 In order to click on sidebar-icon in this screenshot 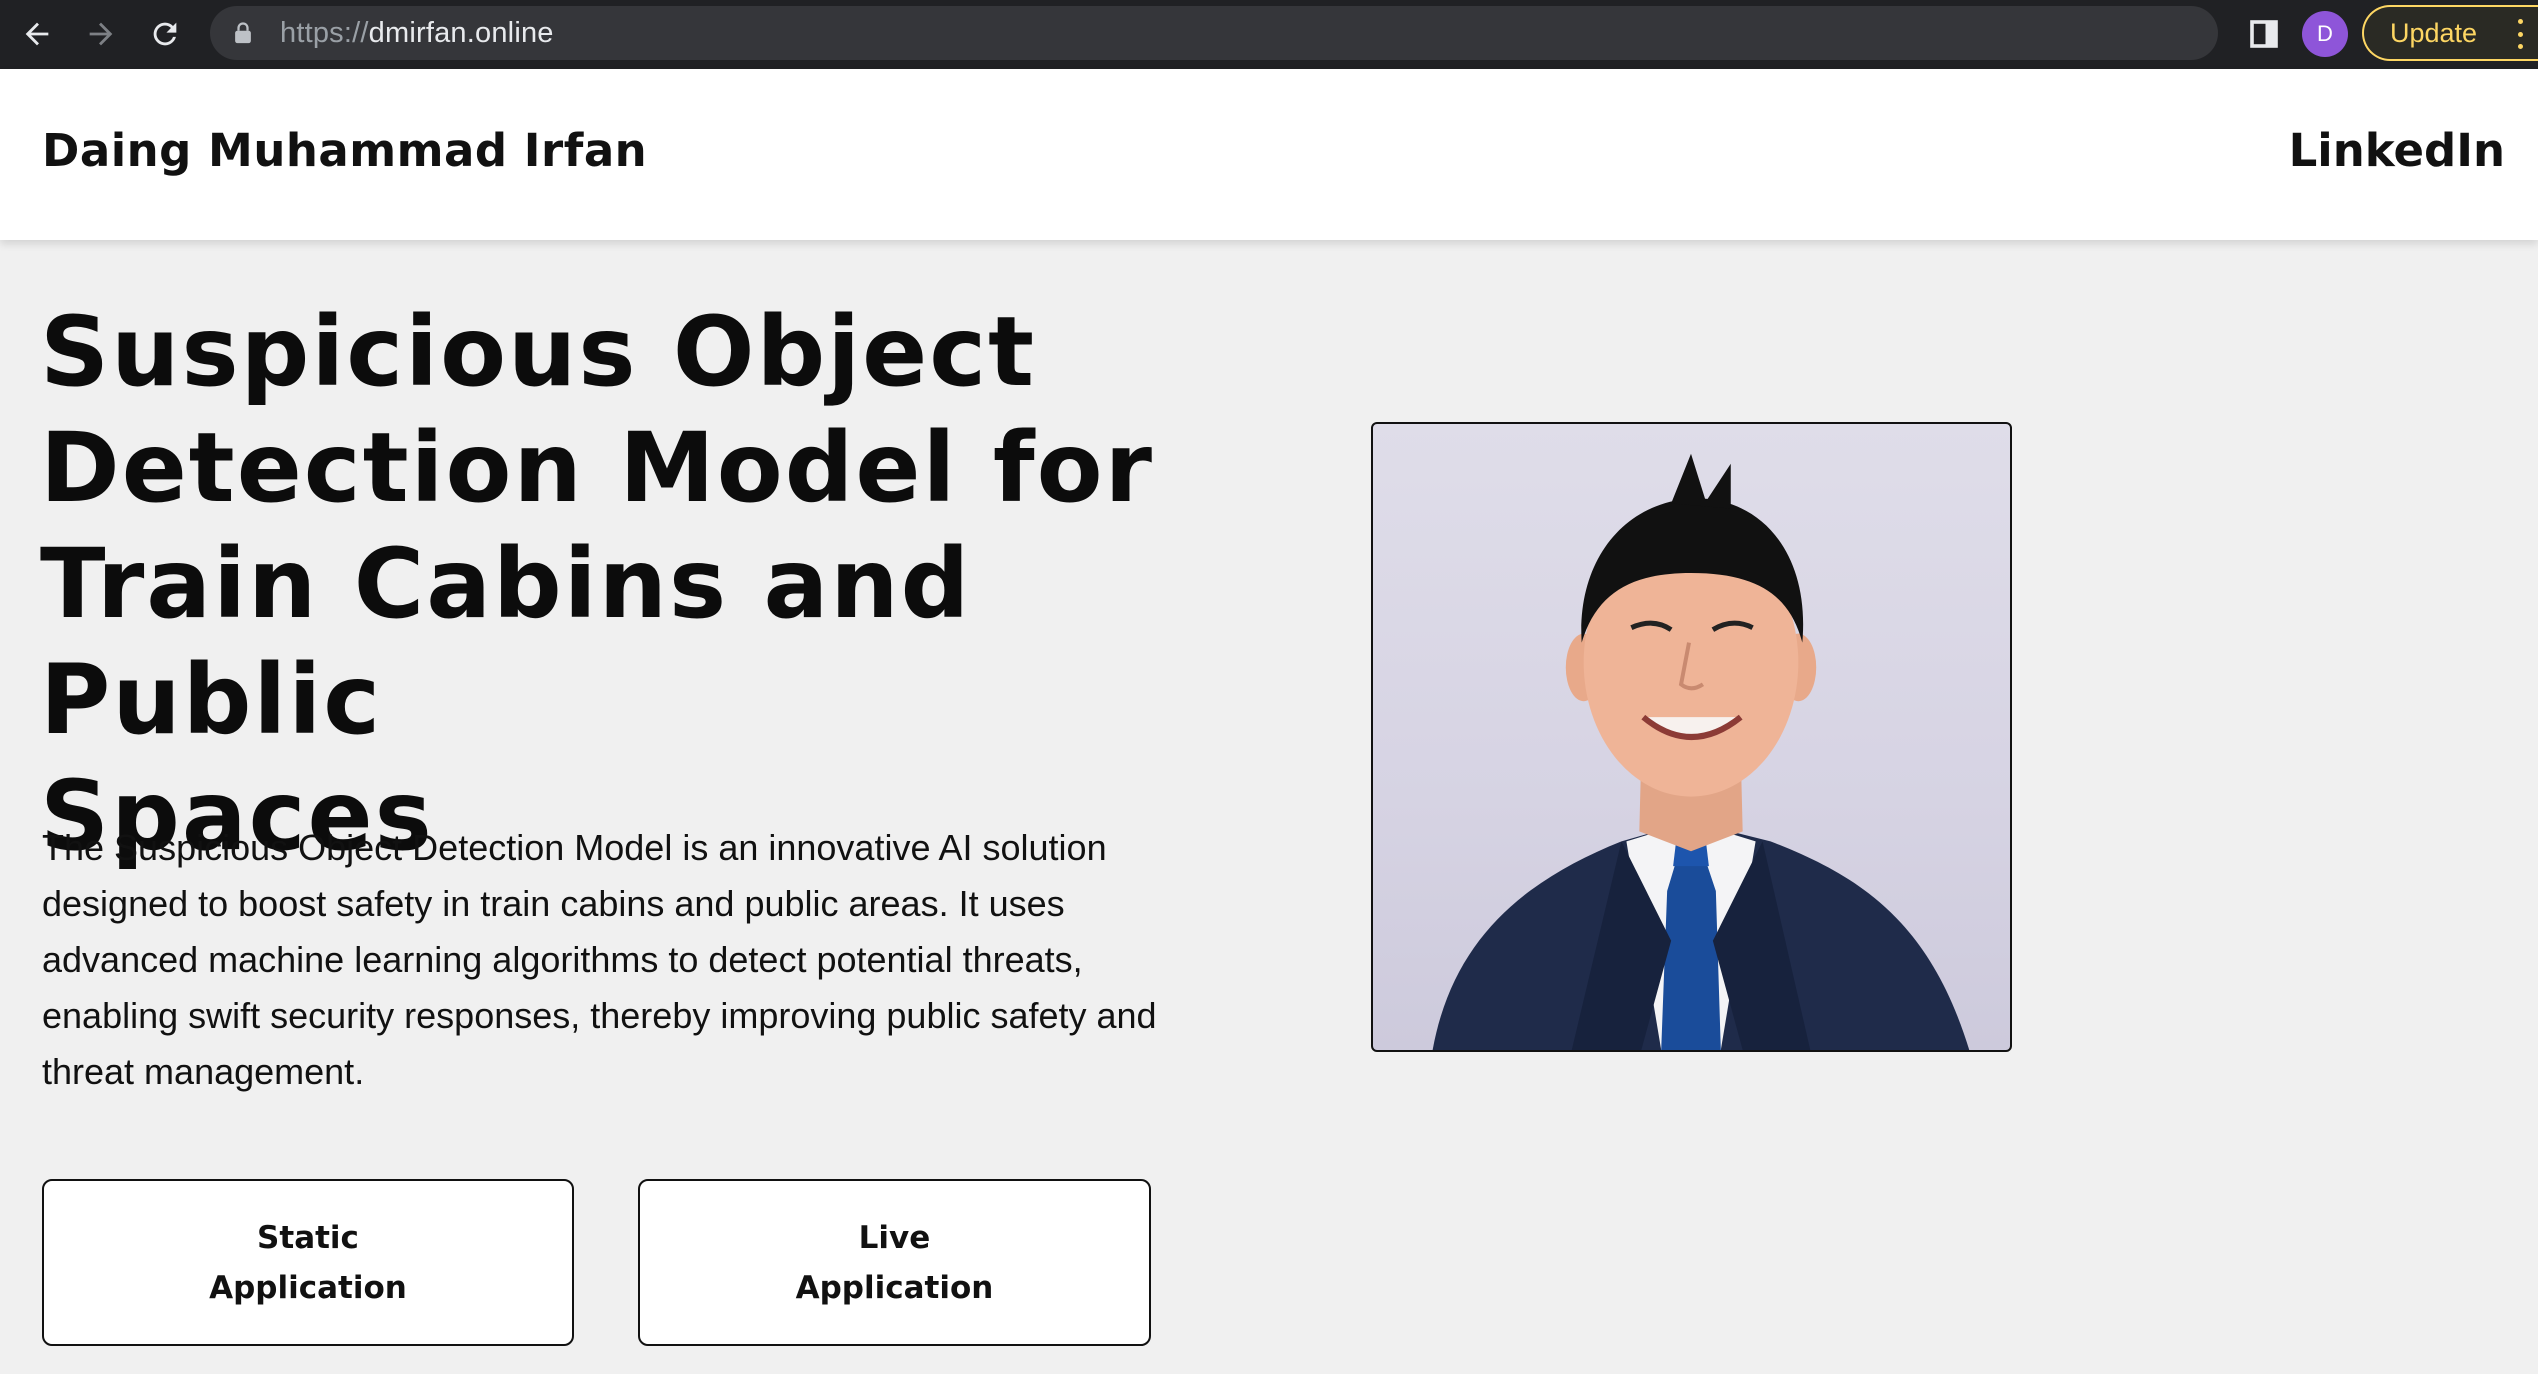, I will do `click(2264, 34)`.